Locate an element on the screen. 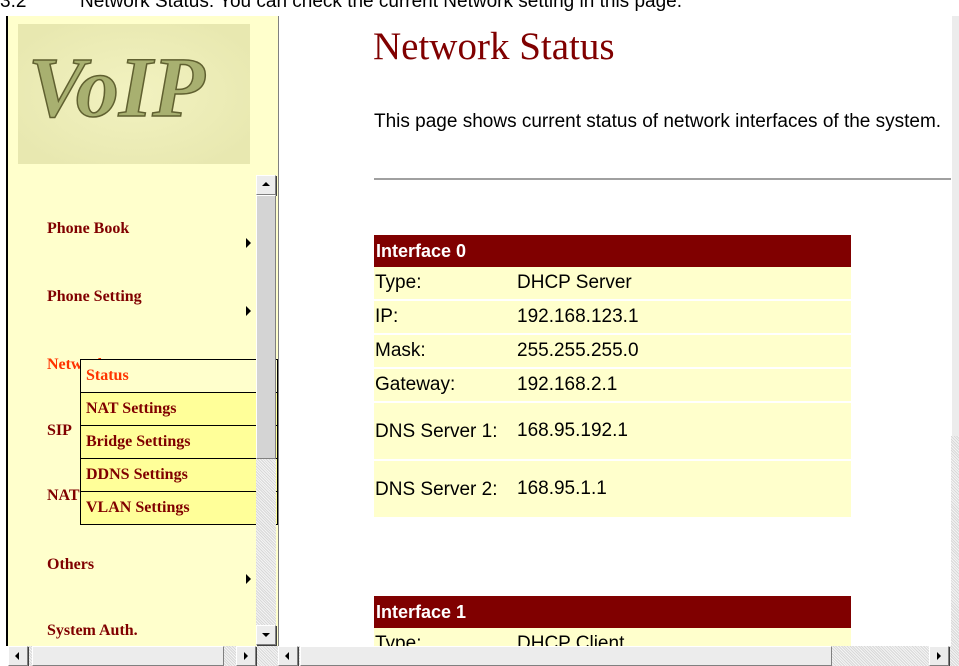 The height and width of the screenshot is (666, 959). submenu-item-ddns-settings: DDNS Settings is located at coordinates (179, 474).